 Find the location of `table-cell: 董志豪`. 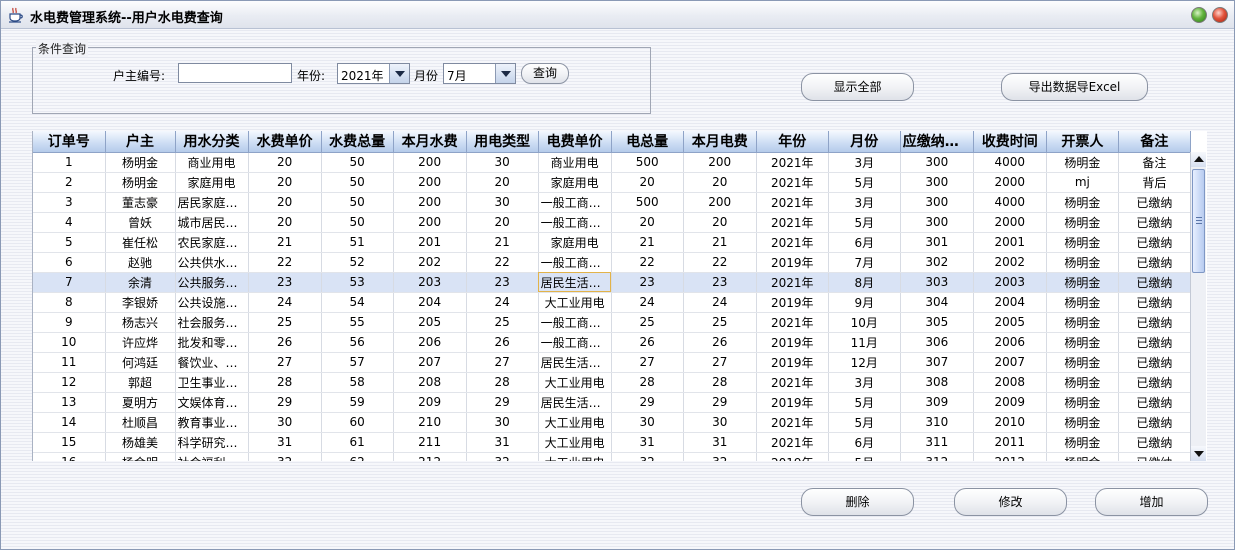

table-cell: 董志豪 is located at coordinates (140, 202).